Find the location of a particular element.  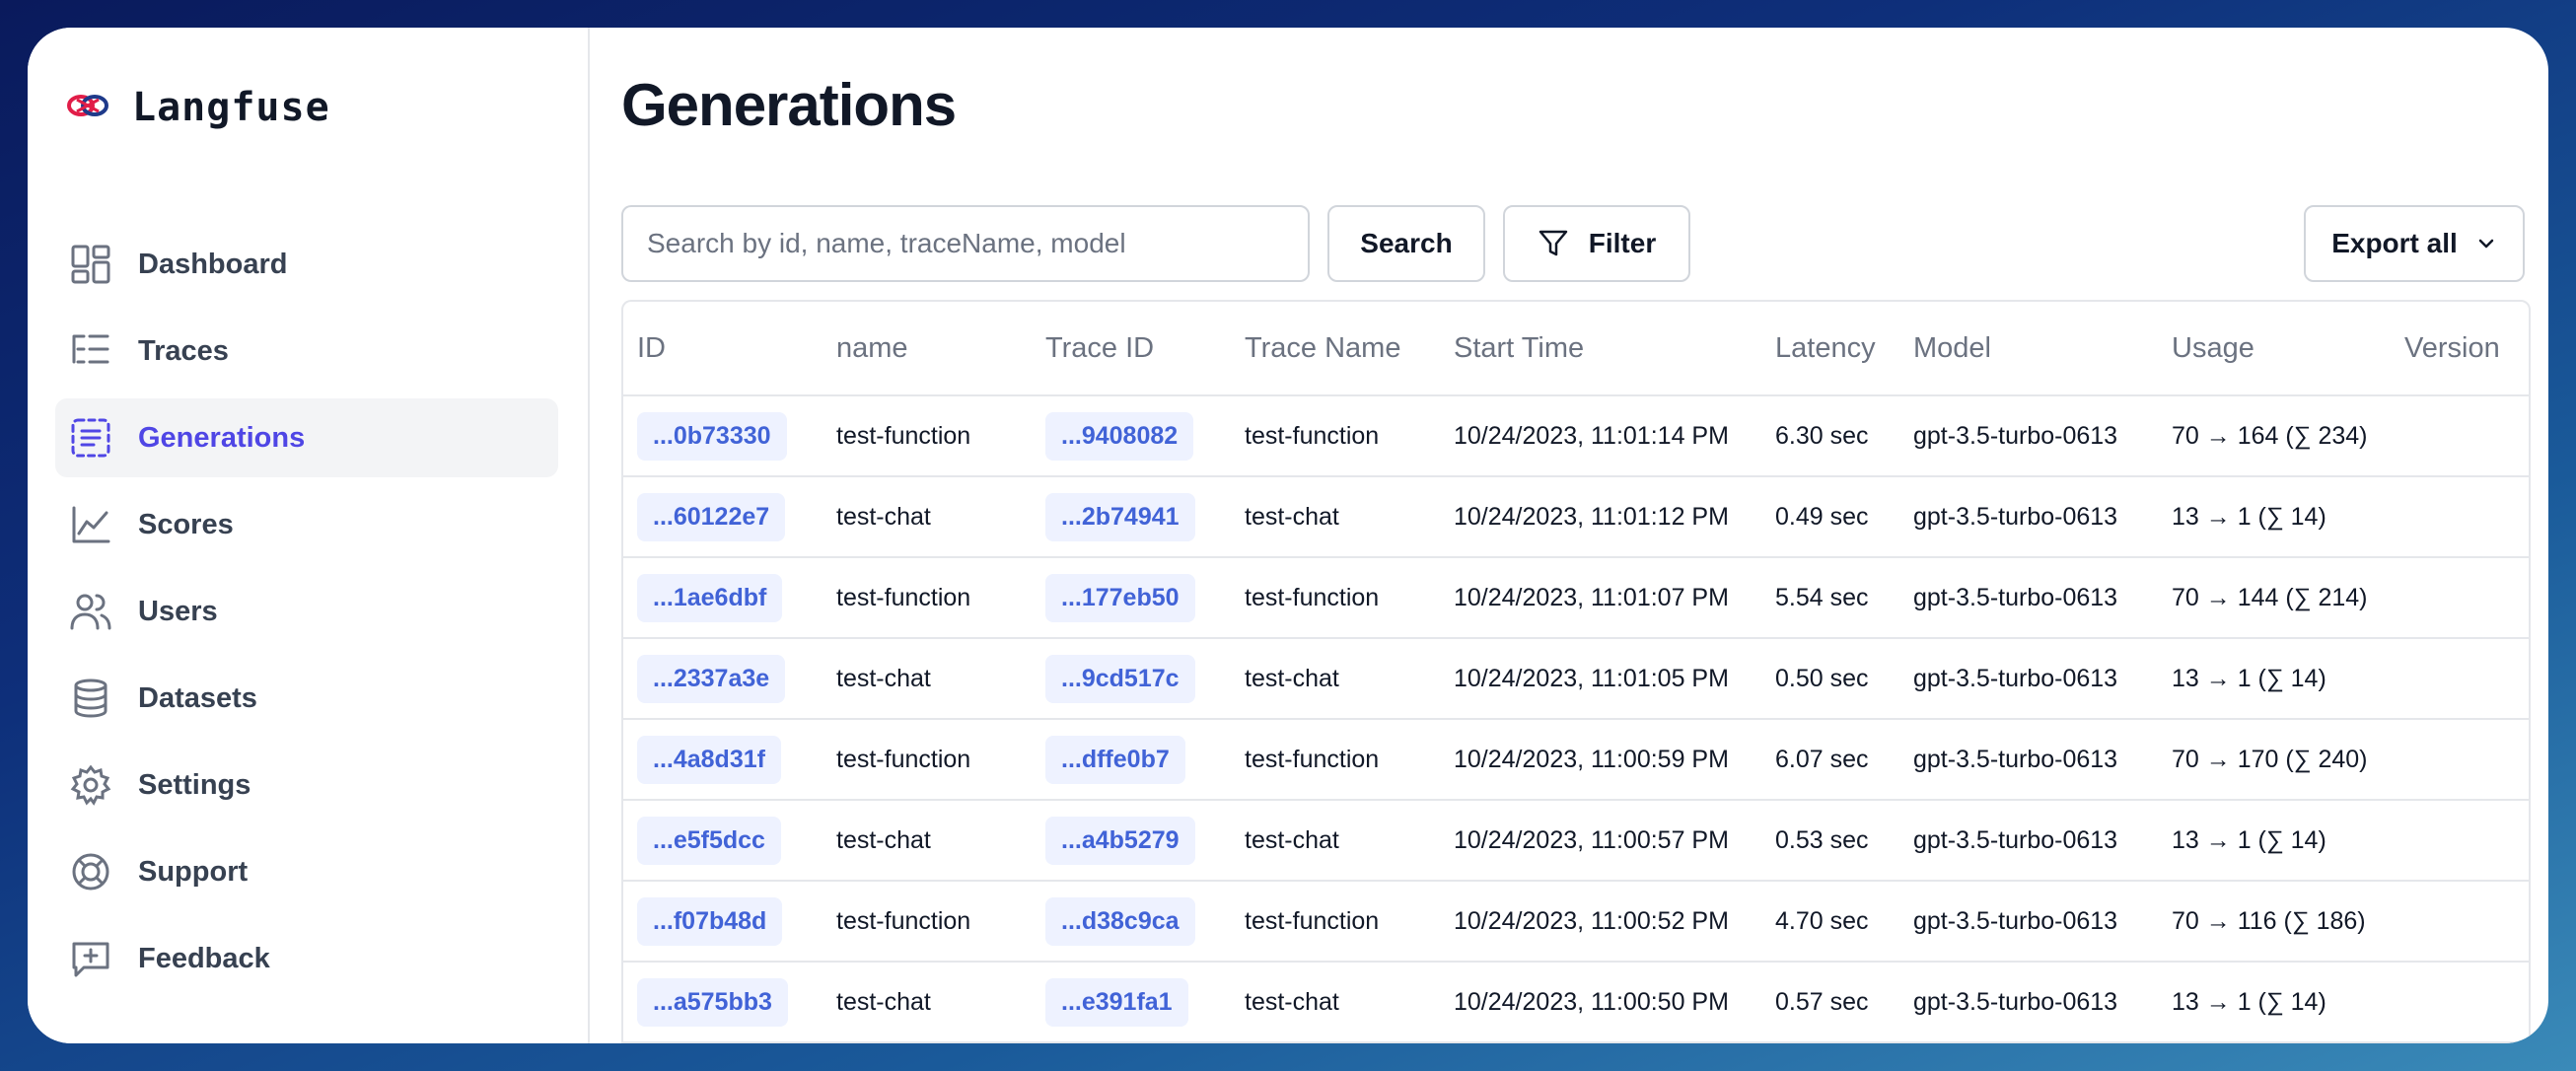

column-header-model: Model is located at coordinates (2028, 349).